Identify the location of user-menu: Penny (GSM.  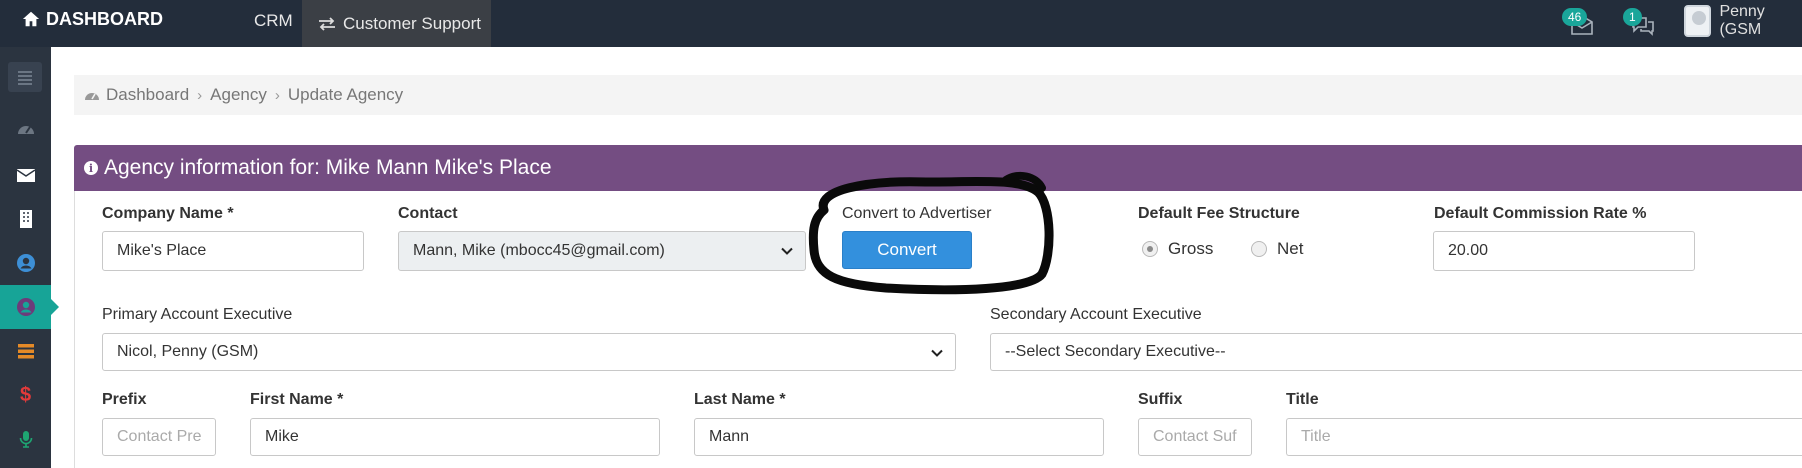
(1743, 20).